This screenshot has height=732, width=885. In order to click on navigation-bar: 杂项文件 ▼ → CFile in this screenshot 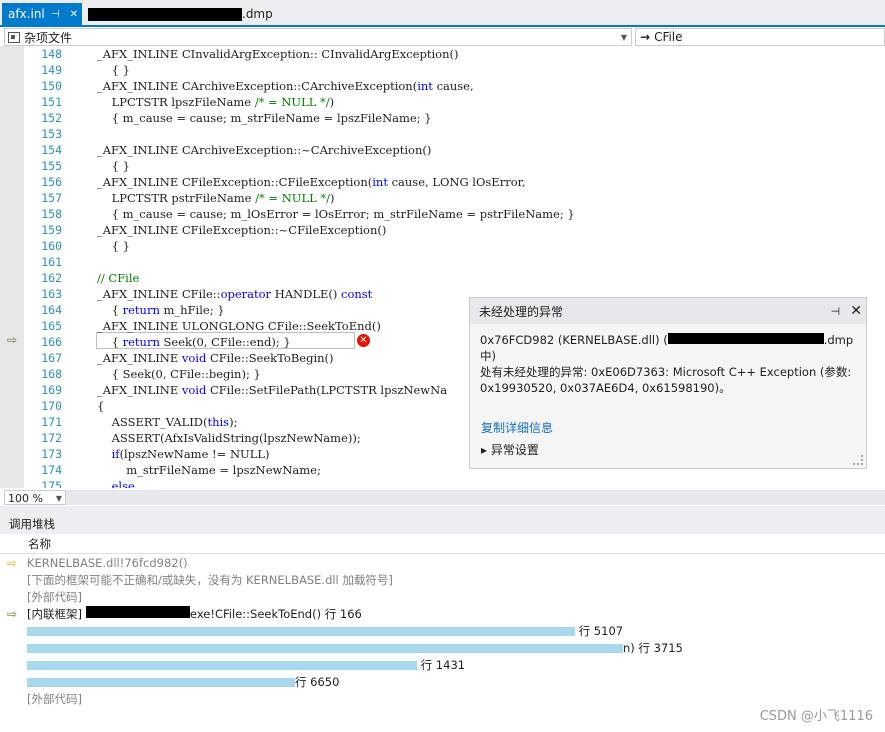, I will do `click(442, 37)`.